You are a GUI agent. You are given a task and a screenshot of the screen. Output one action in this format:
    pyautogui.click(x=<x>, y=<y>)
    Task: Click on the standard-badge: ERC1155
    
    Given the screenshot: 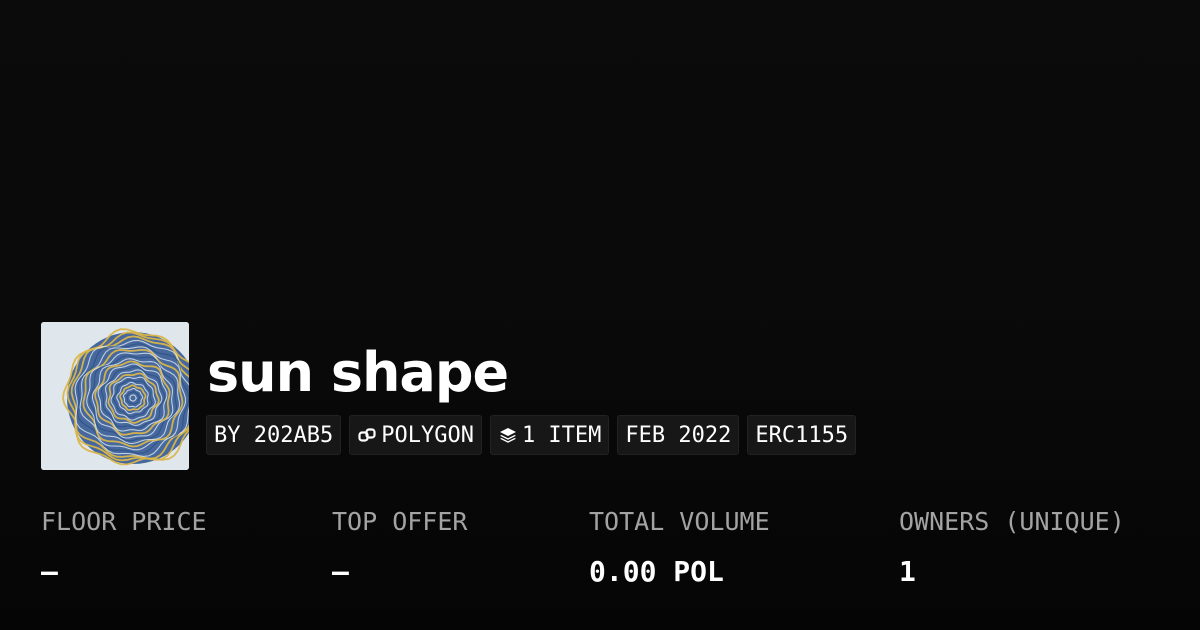 What is the action you would take?
    pyautogui.click(x=802, y=435)
    